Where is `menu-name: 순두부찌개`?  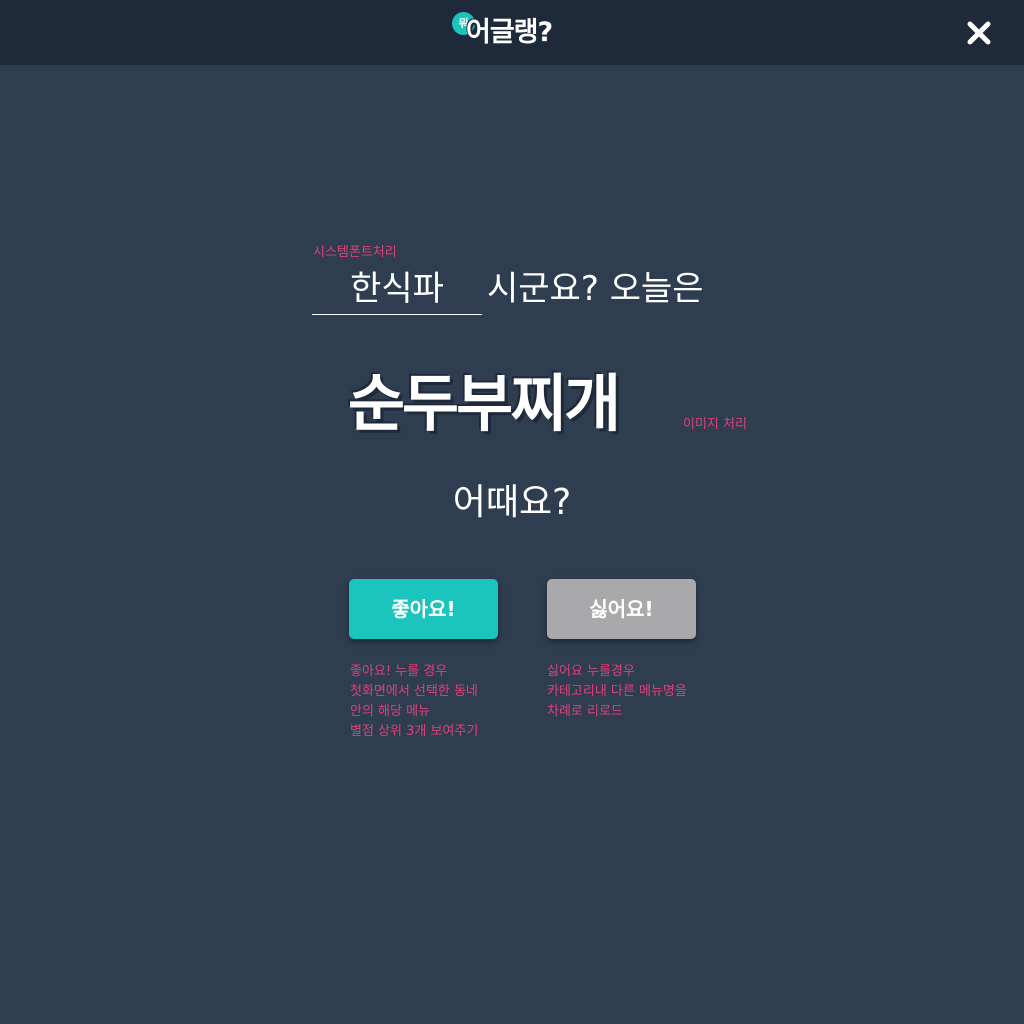 menu-name: 순두부찌개 is located at coordinates (484, 403).